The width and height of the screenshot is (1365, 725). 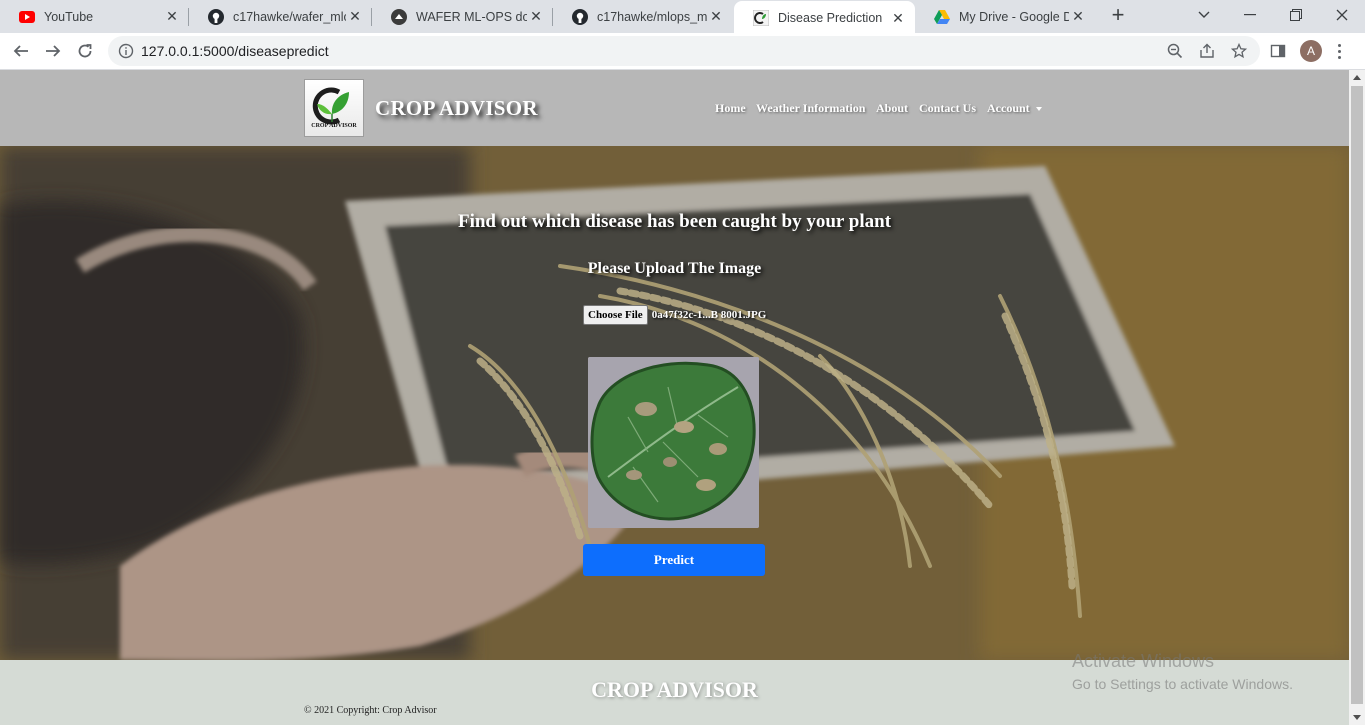 What do you see at coordinates (1008, 108) in the screenshot?
I see `nav-account-label: Account` at bounding box center [1008, 108].